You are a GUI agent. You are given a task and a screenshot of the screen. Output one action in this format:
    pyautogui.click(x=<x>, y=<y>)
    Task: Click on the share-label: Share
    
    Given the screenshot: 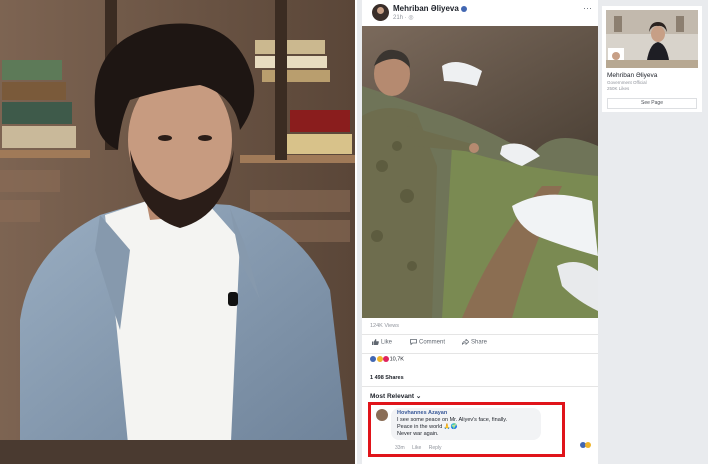 What is the action you would take?
    pyautogui.click(x=479, y=342)
    